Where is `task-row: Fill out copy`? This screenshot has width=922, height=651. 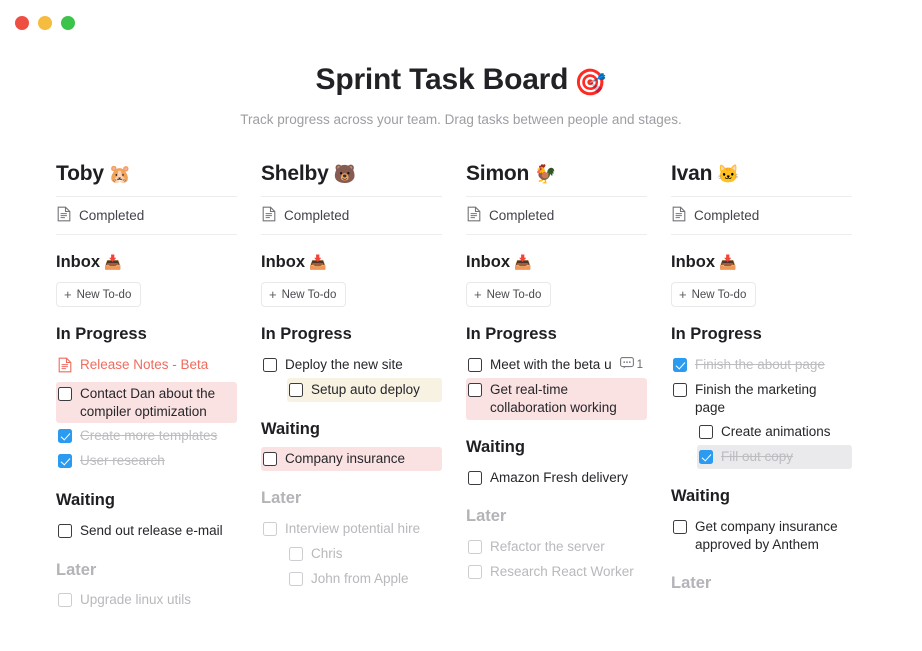
task-row: Fill out copy is located at coordinates (774, 457).